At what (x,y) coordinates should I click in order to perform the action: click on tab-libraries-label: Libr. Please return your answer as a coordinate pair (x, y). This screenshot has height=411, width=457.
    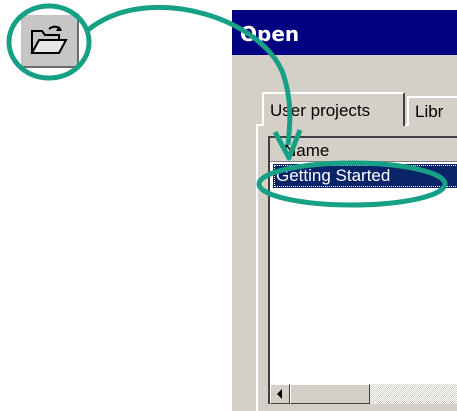
    Looking at the image, I should click on (429, 111).